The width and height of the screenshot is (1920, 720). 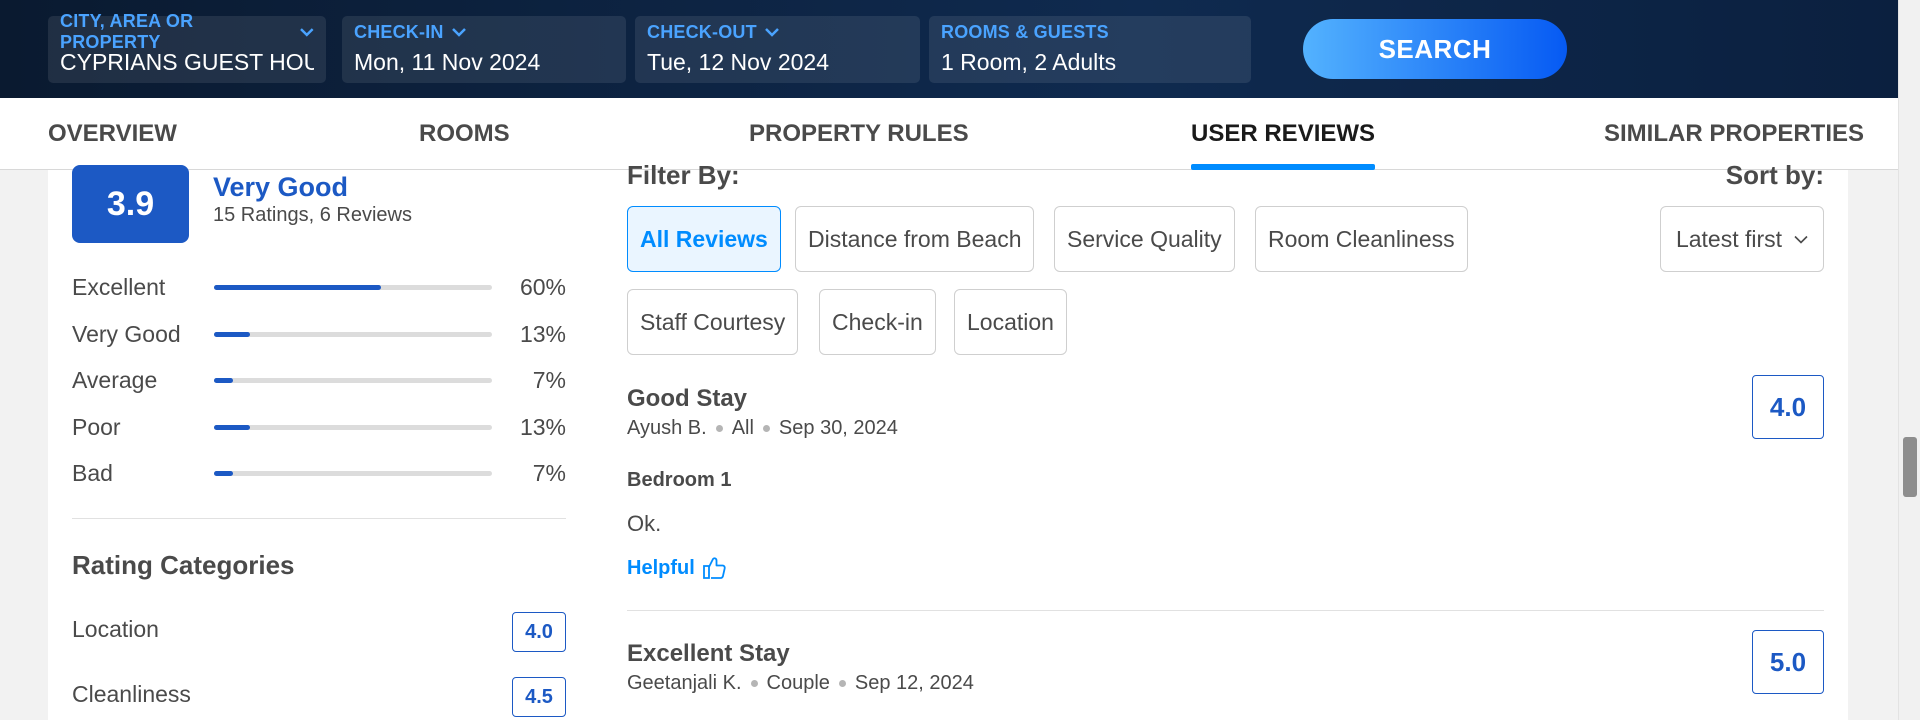 What do you see at coordinates (915, 239) in the screenshot?
I see `filter-chip-distance-from-beach: Distance from Beach` at bounding box center [915, 239].